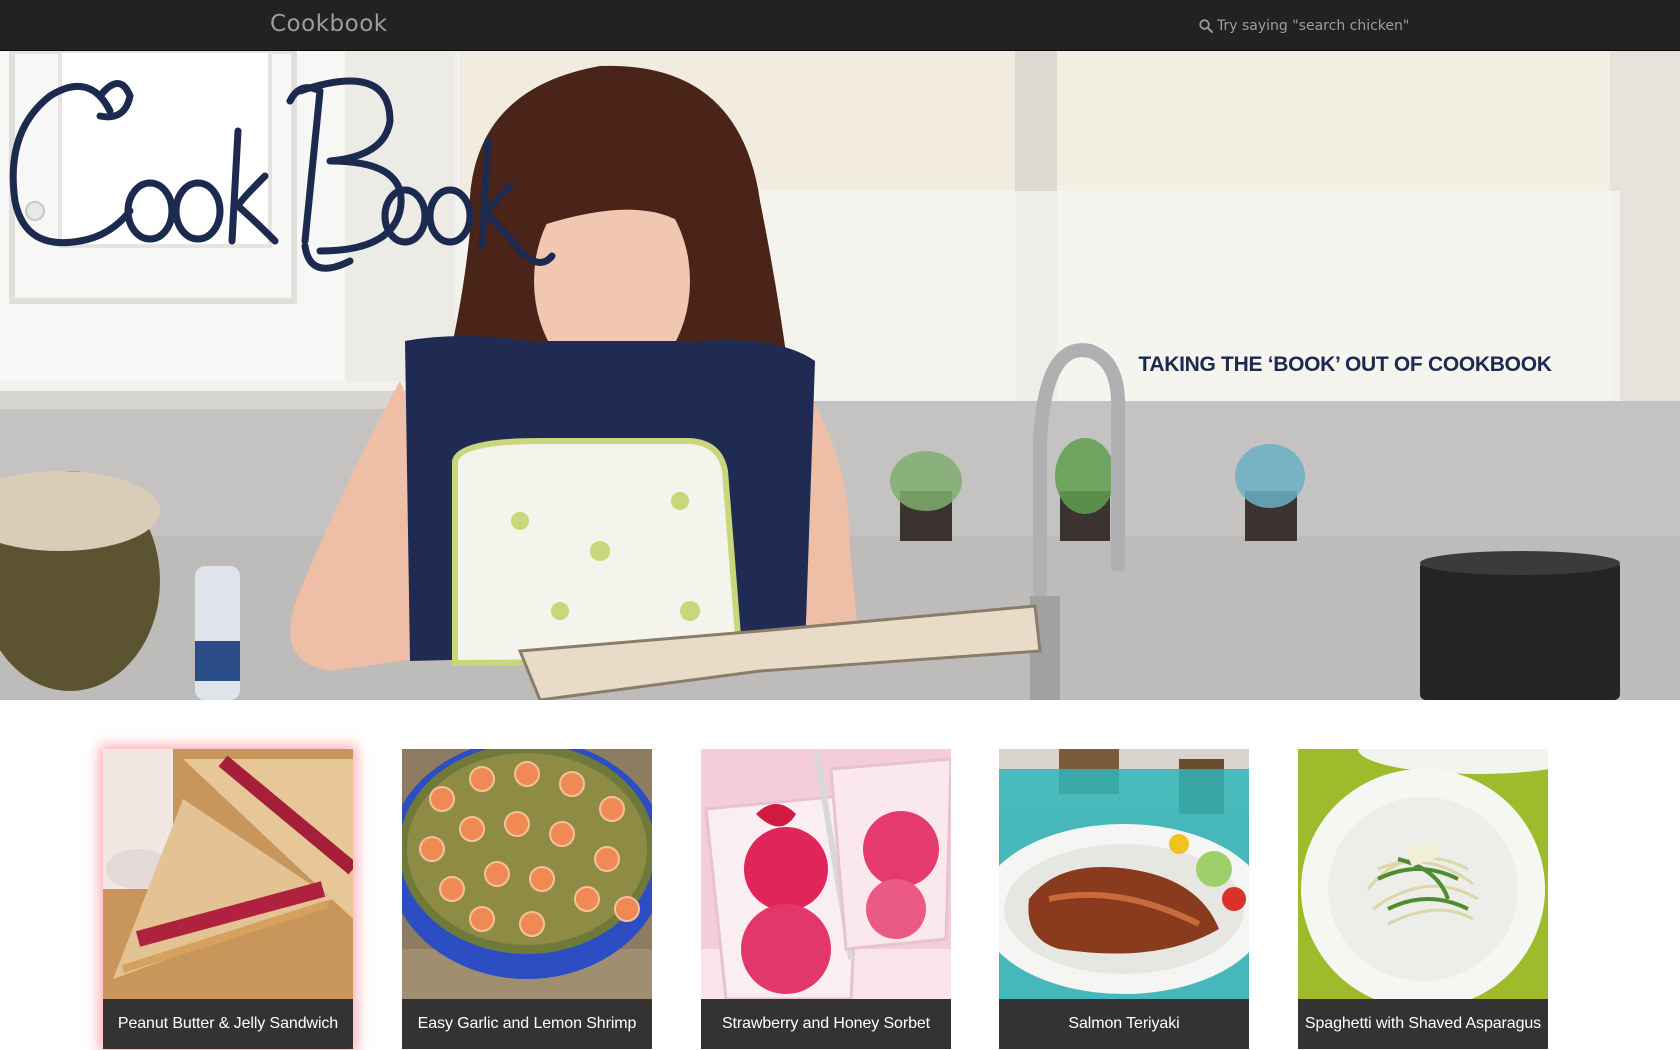 This screenshot has height=1050, width=1680. I want to click on recipe-title: Easy Garlic and Lemon Shrimp, so click(527, 1024).